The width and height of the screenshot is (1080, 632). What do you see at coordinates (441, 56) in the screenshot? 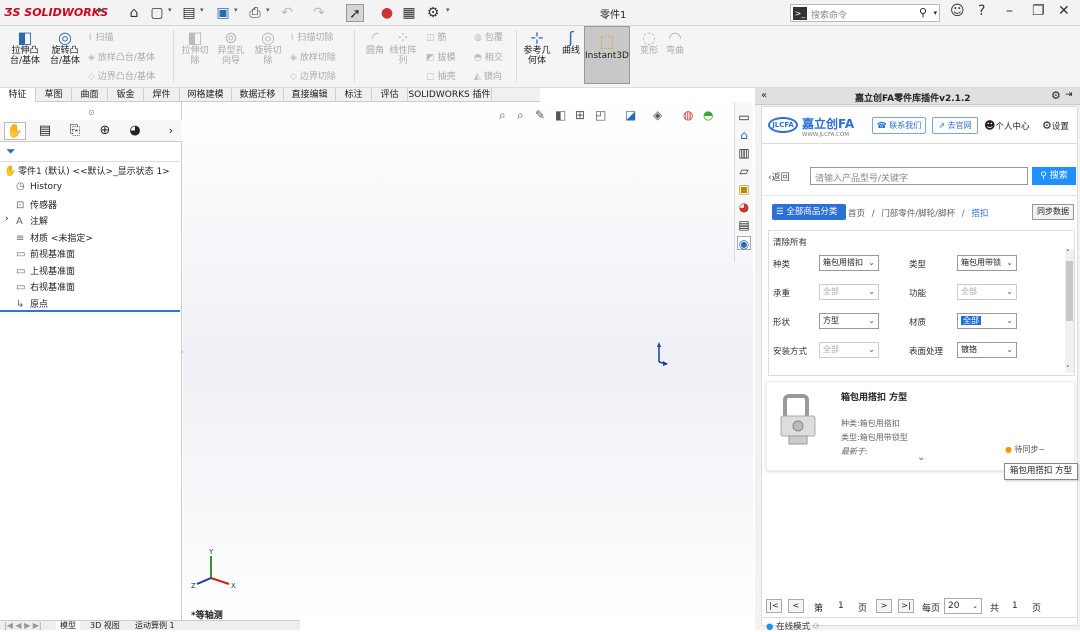
I see `draft-button: ◩ 拔模` at bounding box center [441, 56].